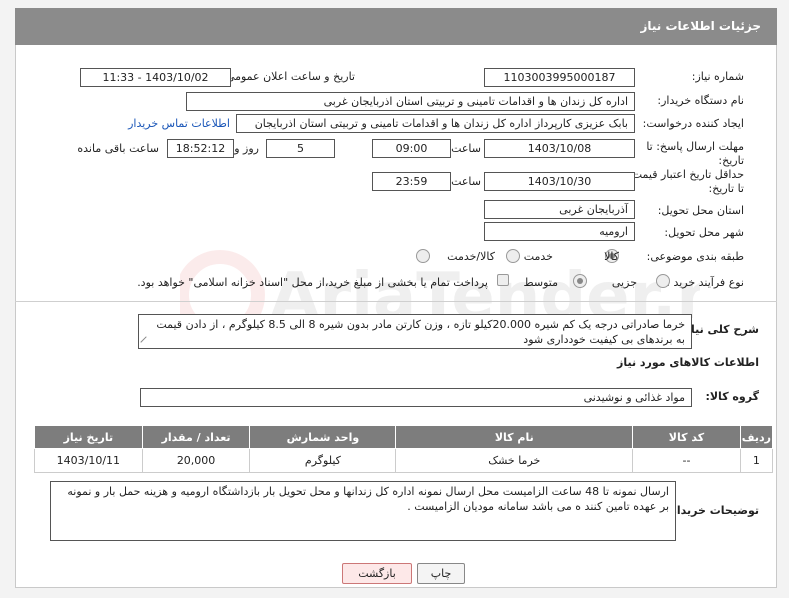  Describe the element at coordinates (411, 181) in the screenshot. I see `validity-time-field: 23:59` at that location.